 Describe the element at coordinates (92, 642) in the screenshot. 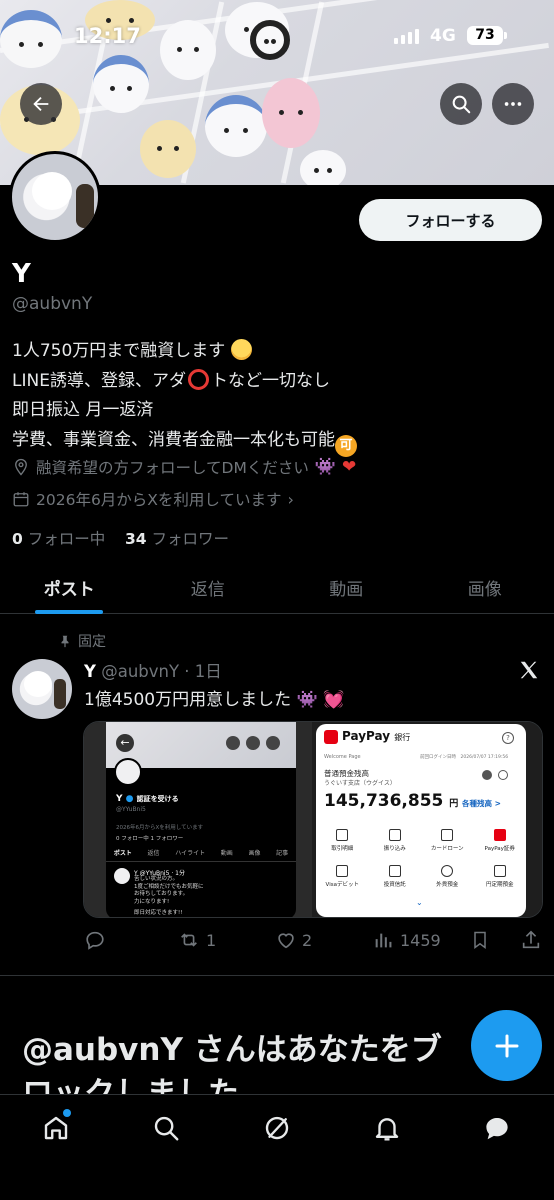

I see `pinned-label: 固定` at that location.